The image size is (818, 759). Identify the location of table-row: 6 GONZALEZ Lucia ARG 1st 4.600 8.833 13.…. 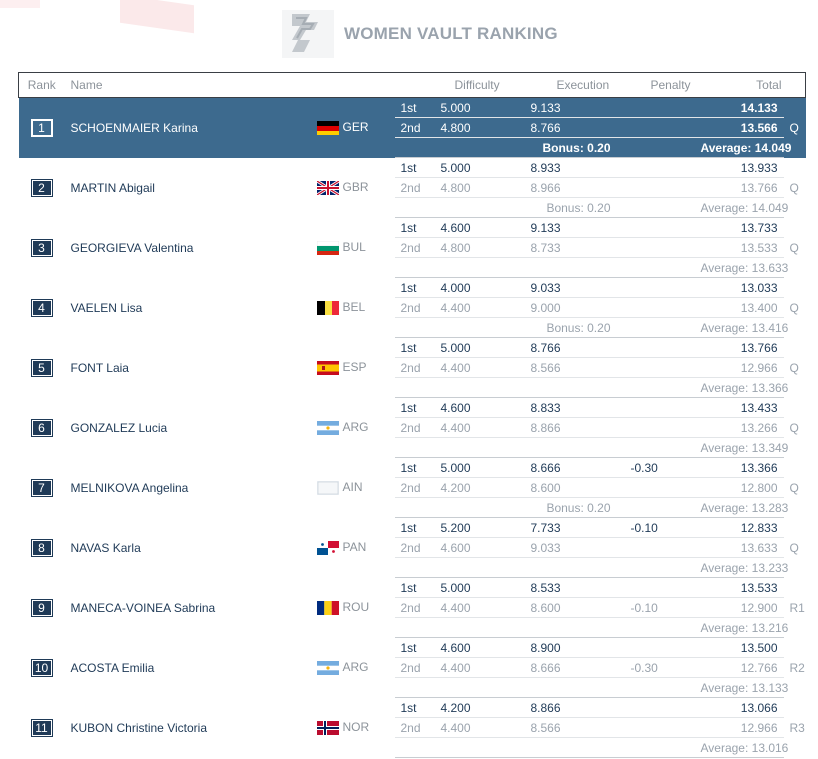
(412, 417).